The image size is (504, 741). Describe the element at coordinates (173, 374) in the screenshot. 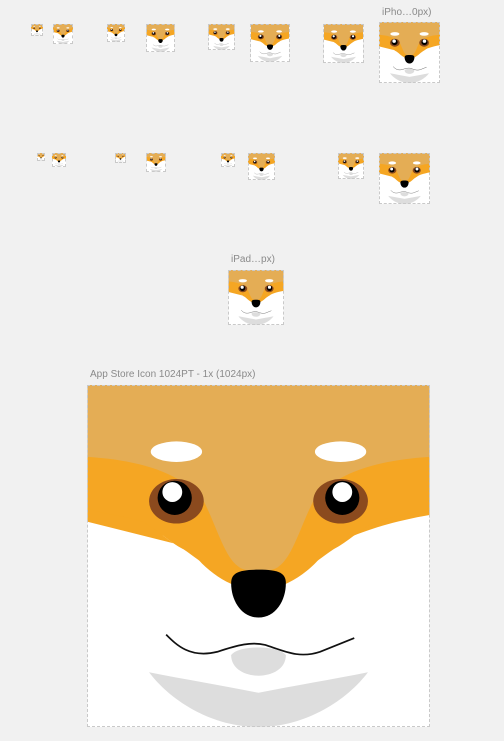

I see `artboard-label-appstore: App Store Icon 1024PT - 1x (1024px)` at that location.